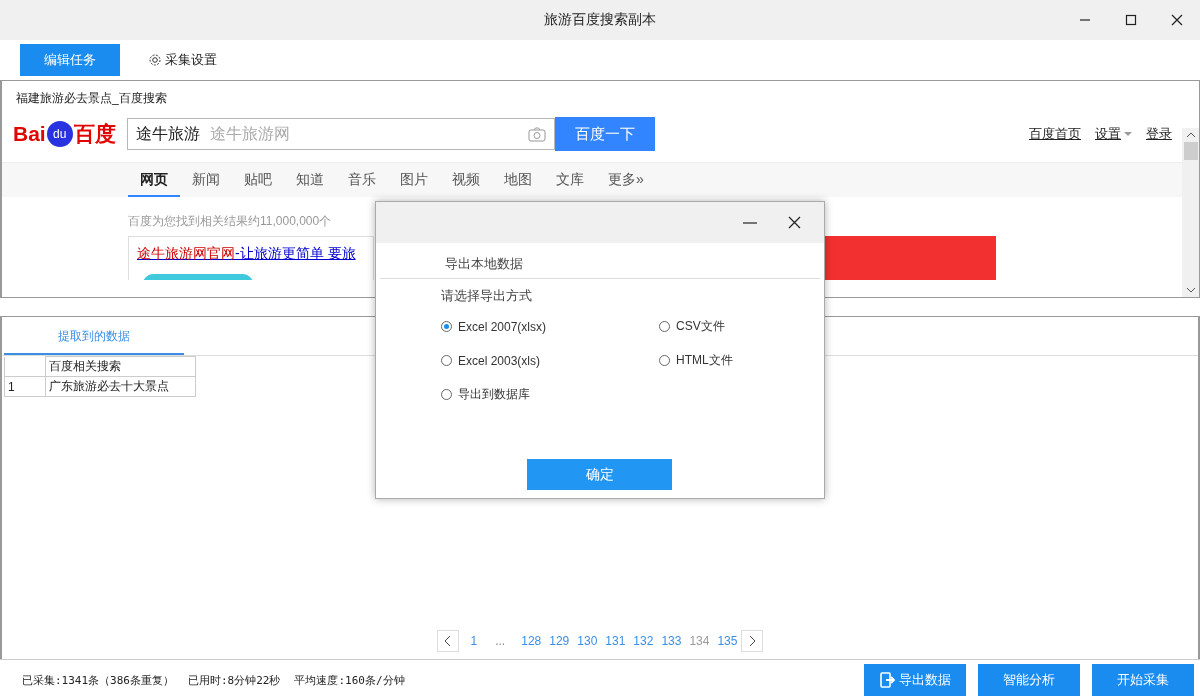 The width and height of the screenshot is (1200, 700). Describe the element at coordinates (752, 641) in the screenshot. I see `chevron-right-icon` at that location.